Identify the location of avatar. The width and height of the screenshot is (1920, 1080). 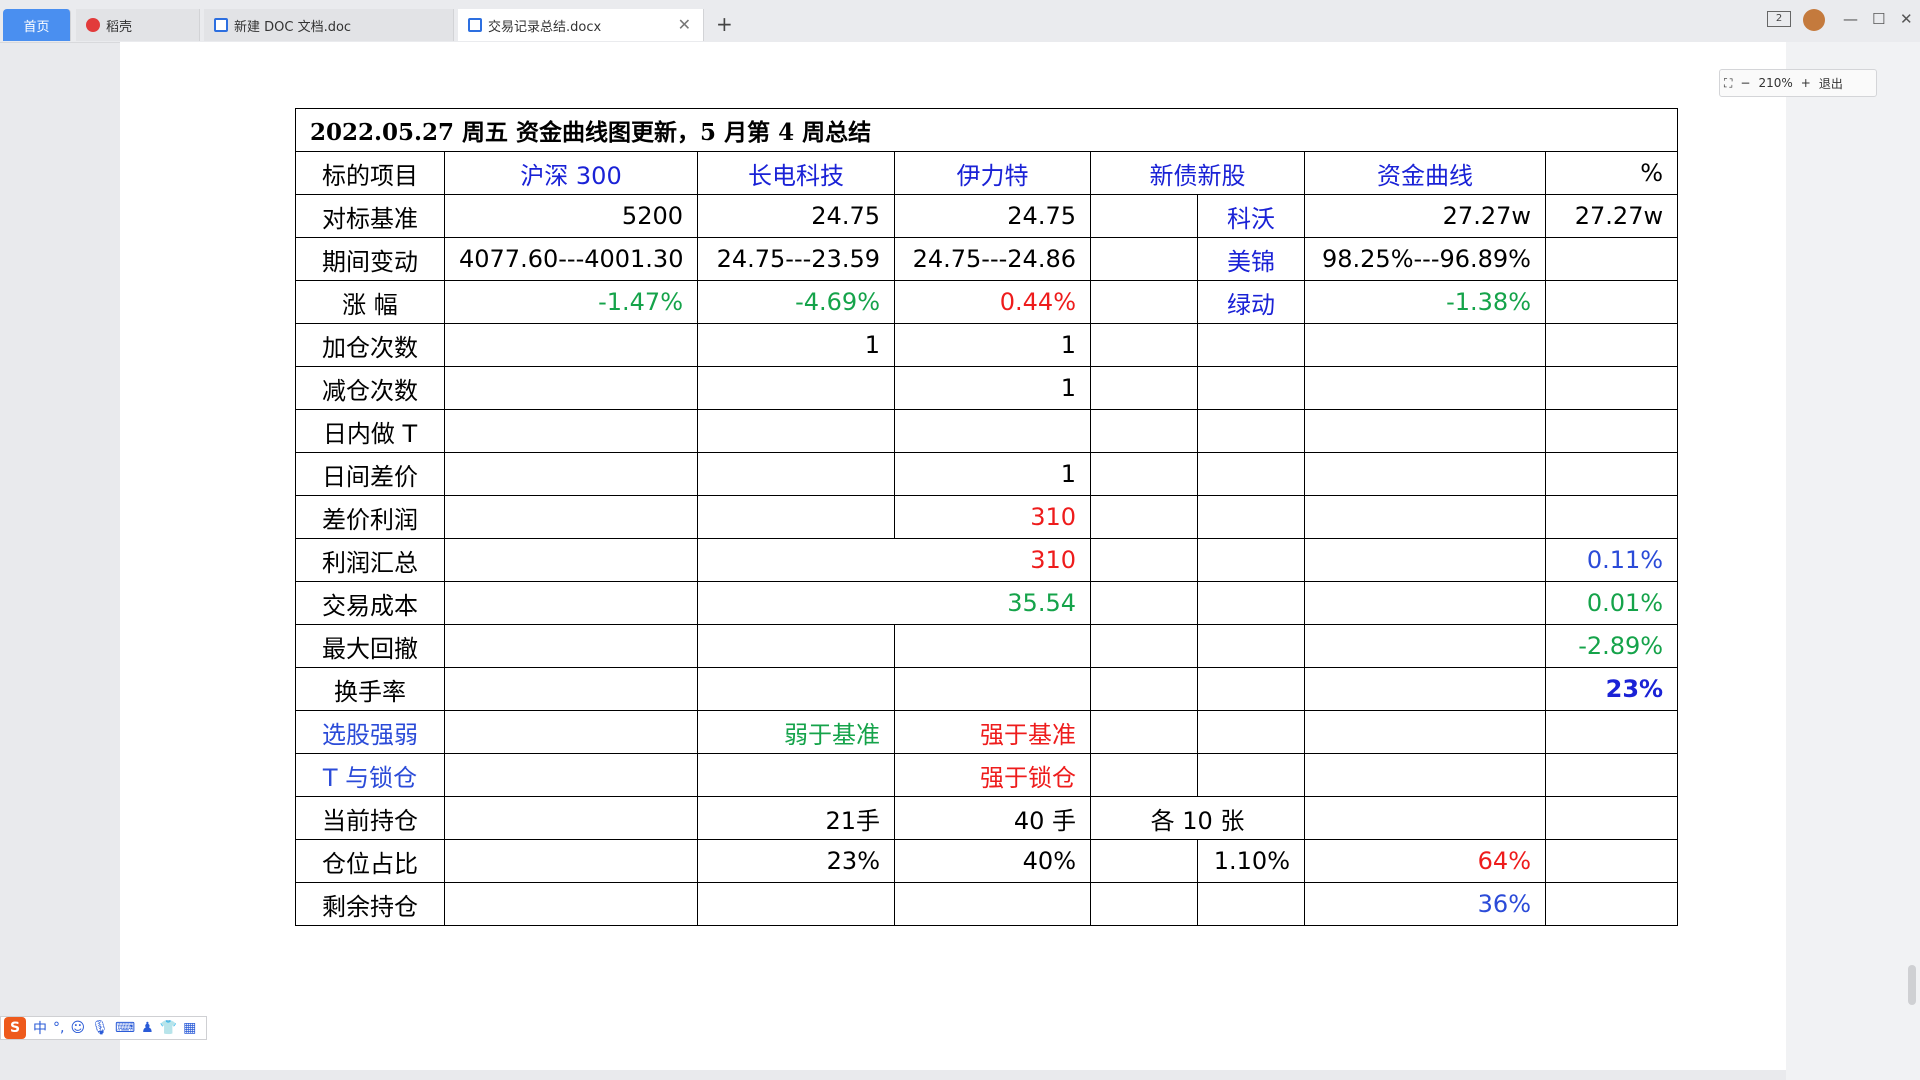
(1814, 20).